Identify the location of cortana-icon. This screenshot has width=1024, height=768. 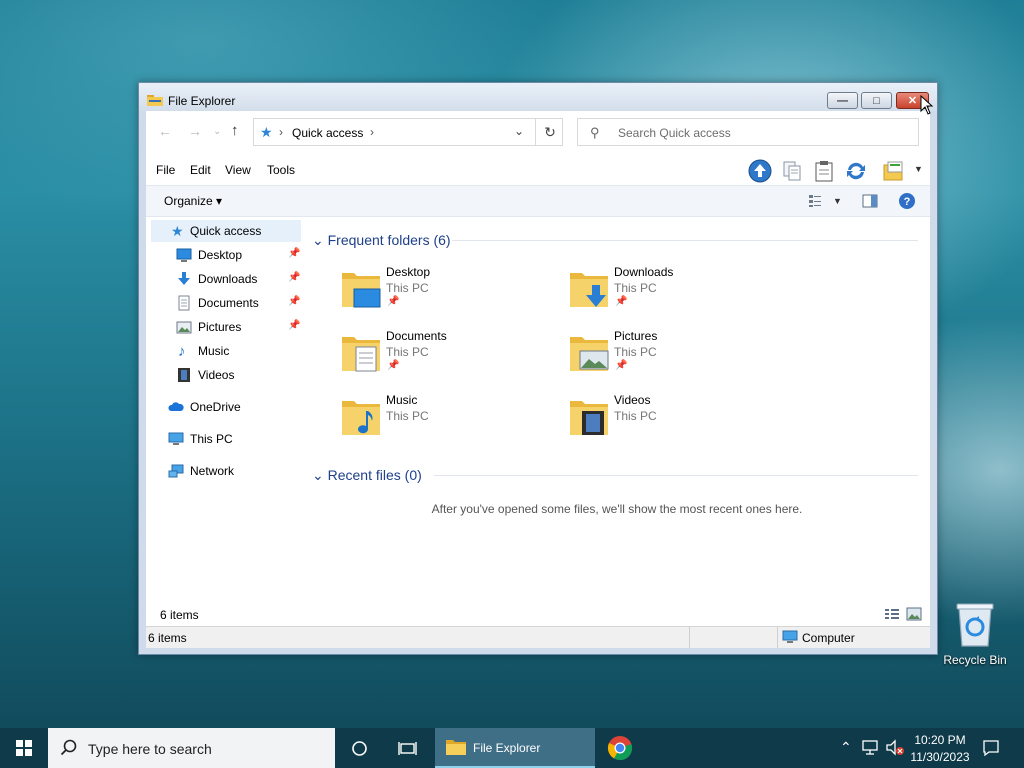
(359, 748).